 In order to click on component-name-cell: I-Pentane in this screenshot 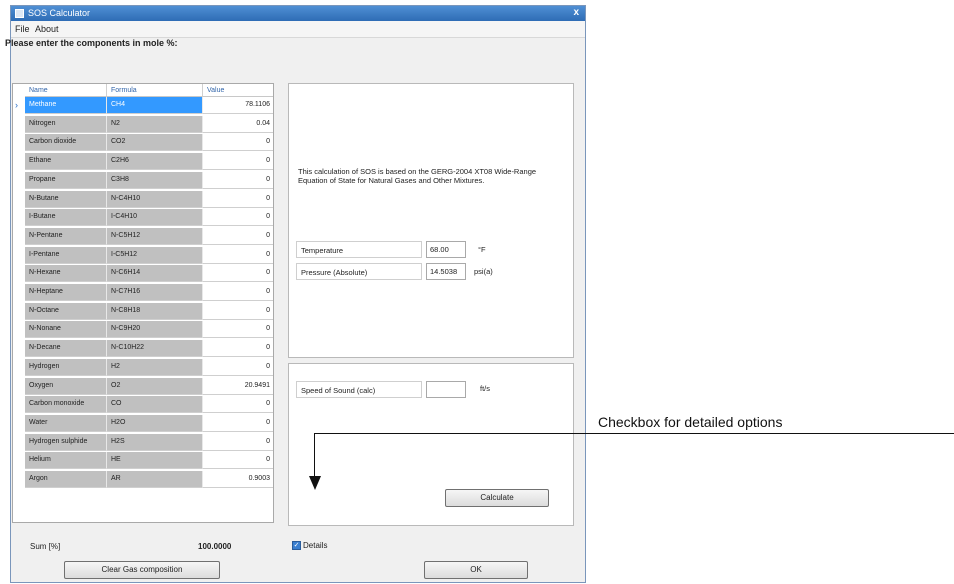, I will do `click(66, 255)`.